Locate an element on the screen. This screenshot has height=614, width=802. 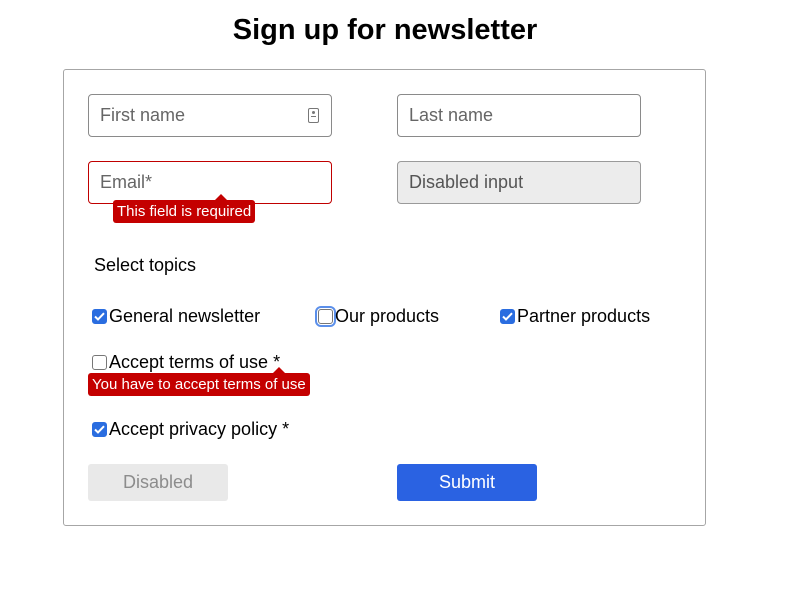
email-placeholder: Email* is located at coordinates (126, 182).